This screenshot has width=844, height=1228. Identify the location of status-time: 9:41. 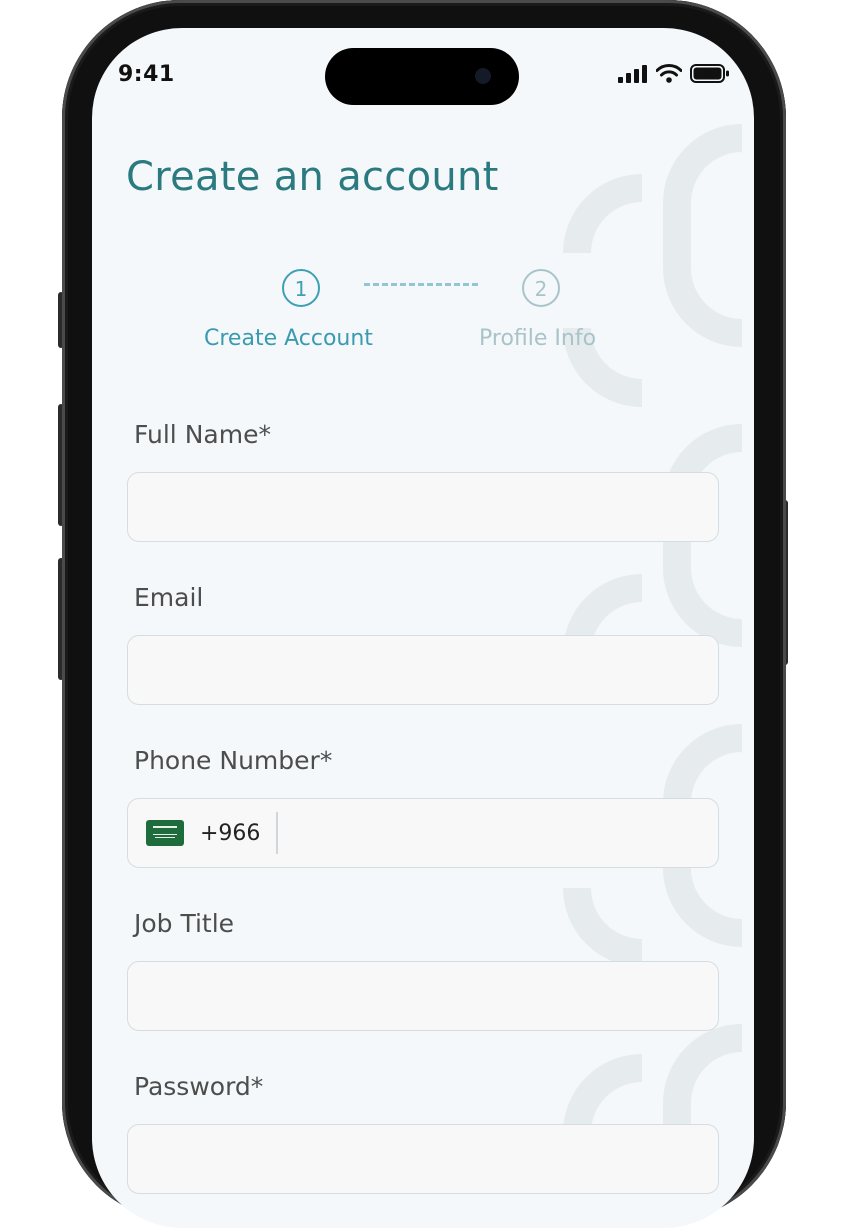
(146, 74).